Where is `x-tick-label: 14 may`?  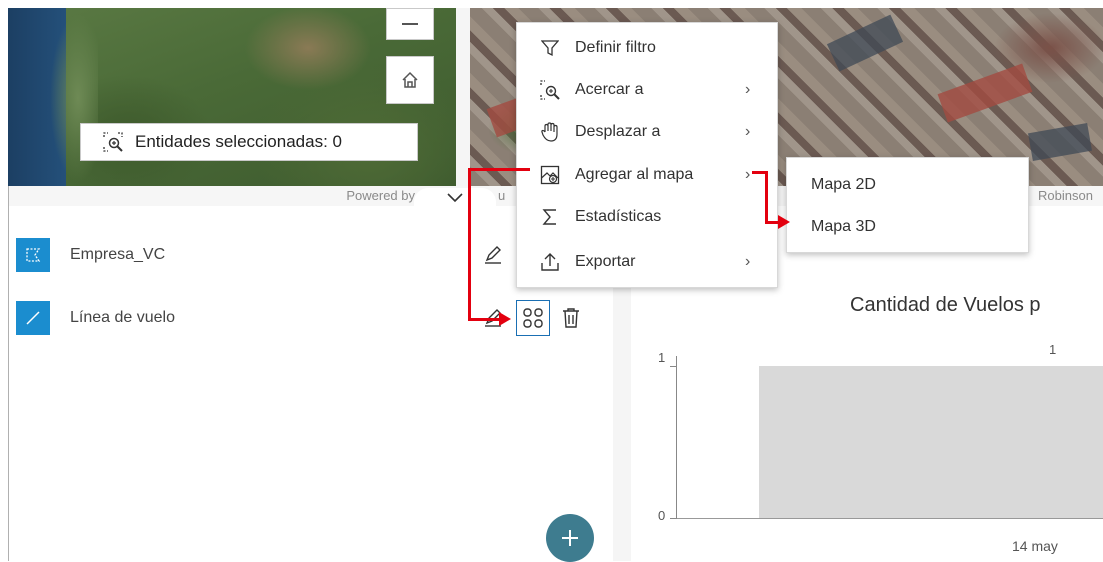
x-tick-label: 14 may is located at coordinates (1035, 546).